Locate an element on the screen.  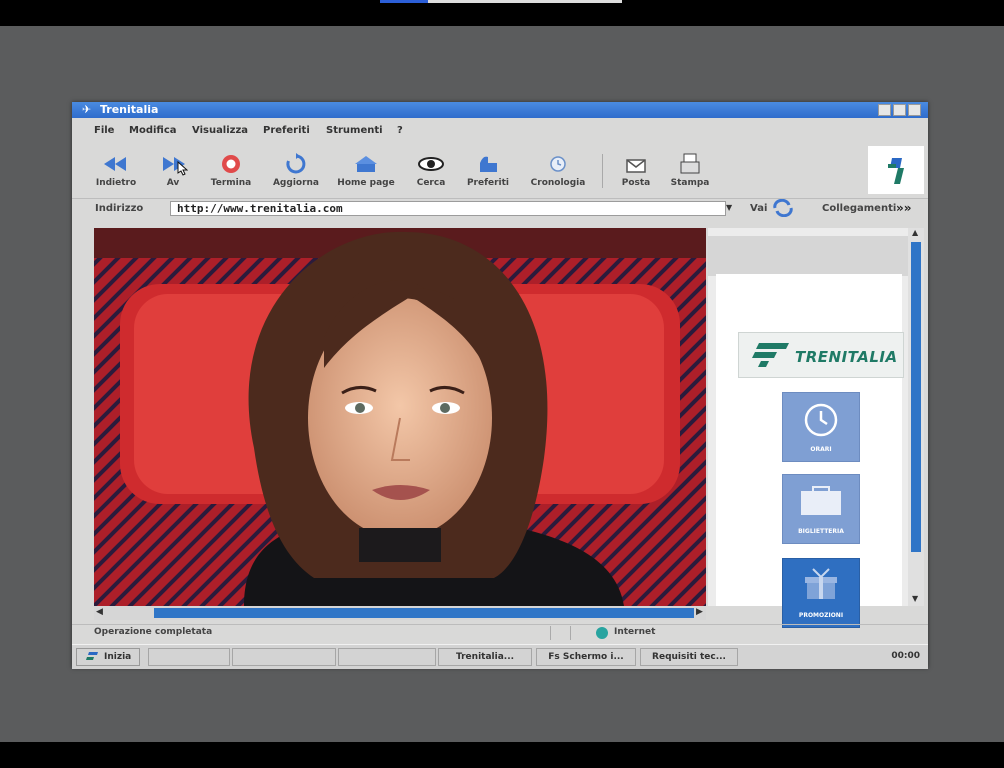
start-label: Inizia is located at coordinates (118, 657).